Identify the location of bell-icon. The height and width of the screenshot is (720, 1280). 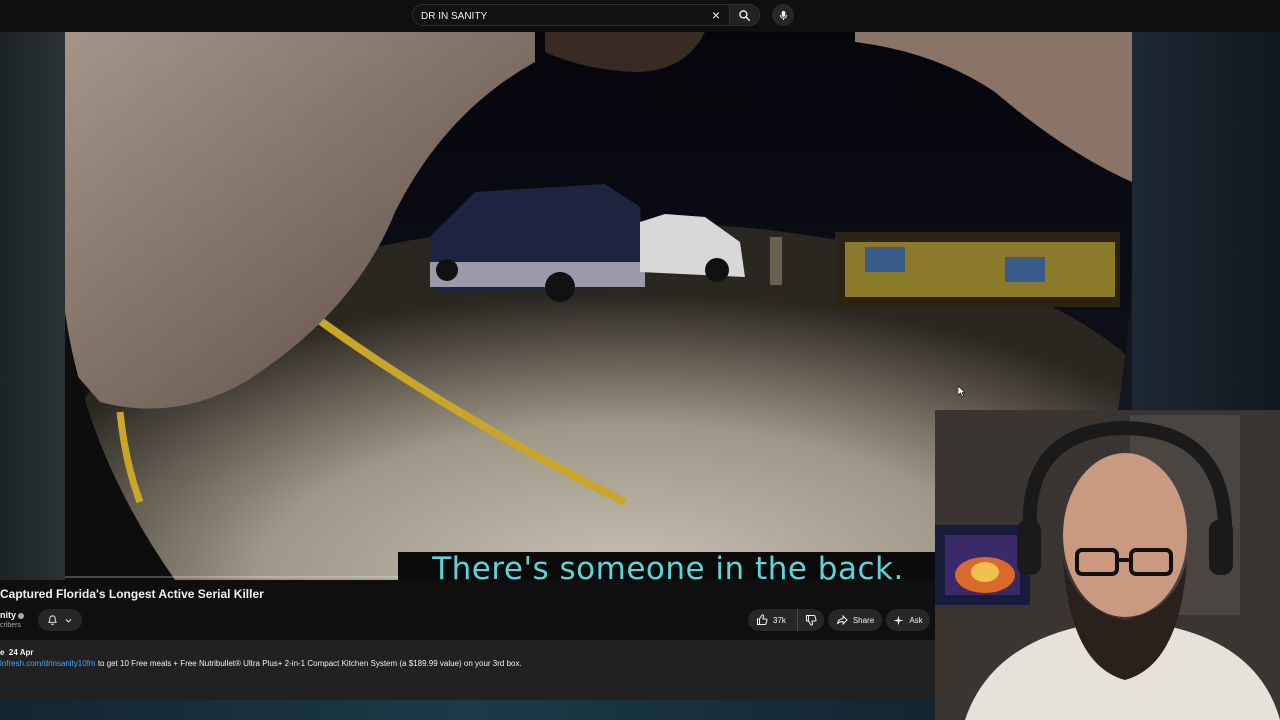
(52, 620).